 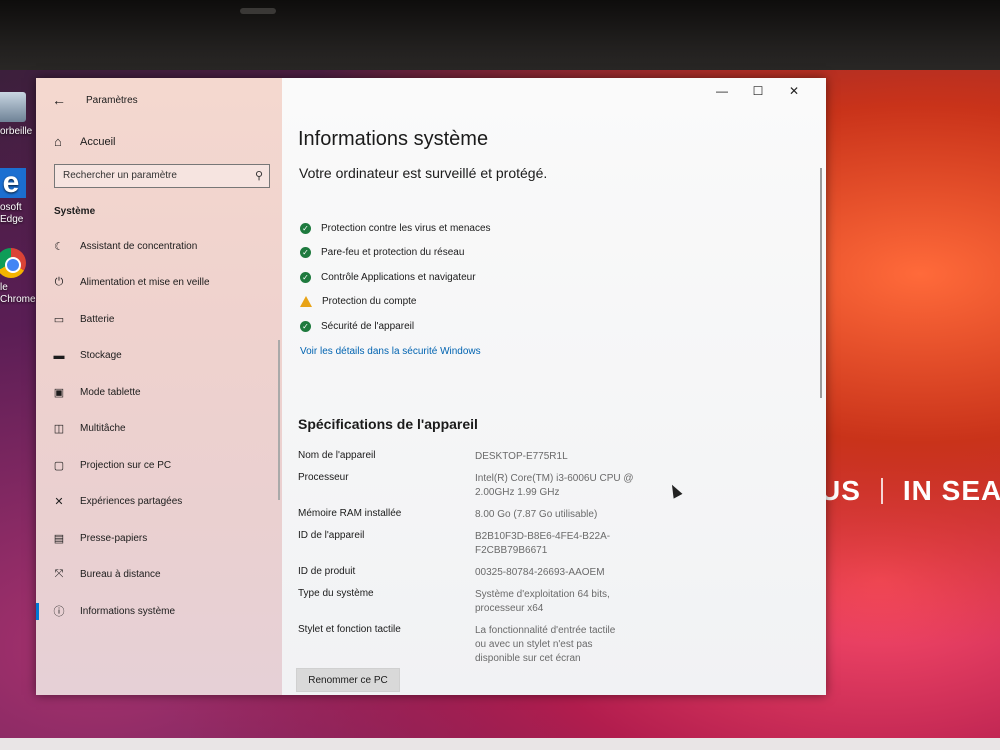 I want to click on recycle-bin-icon, so click(x=13, y=107).